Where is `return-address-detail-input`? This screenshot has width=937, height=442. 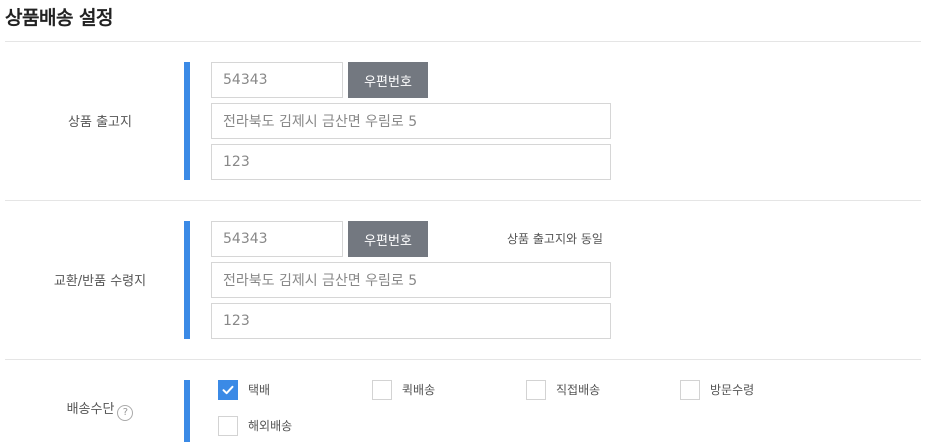
return-address-detail-input is located at coordinates (411, 321).